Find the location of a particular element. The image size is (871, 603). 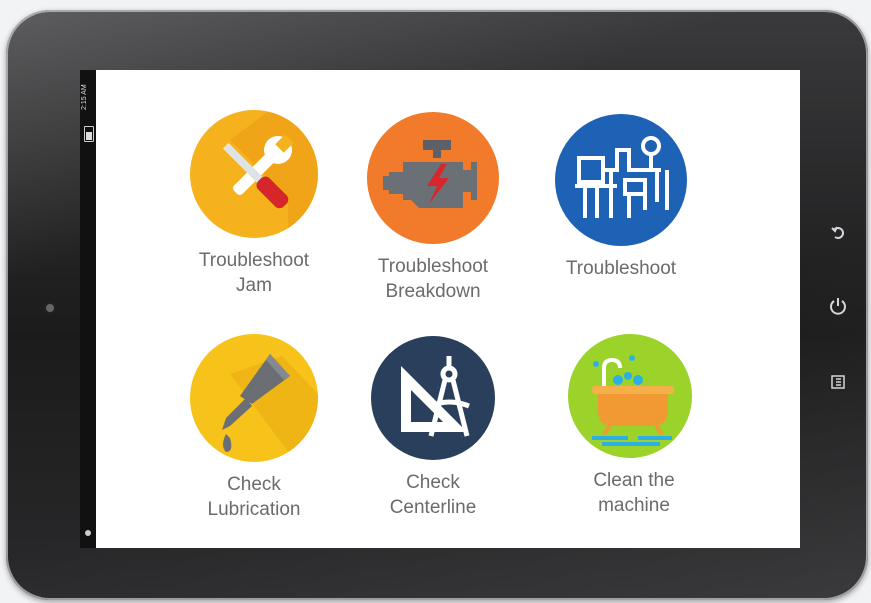

machine-icon is located at coordinates (621, 180).